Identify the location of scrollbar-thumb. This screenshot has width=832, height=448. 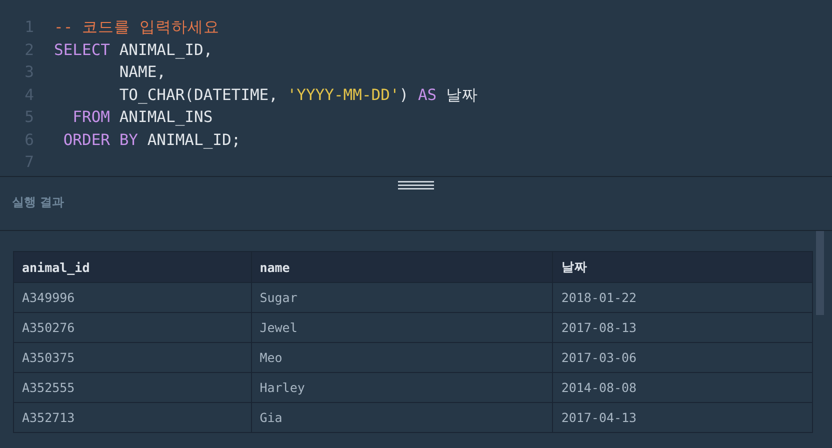
(820, 273).